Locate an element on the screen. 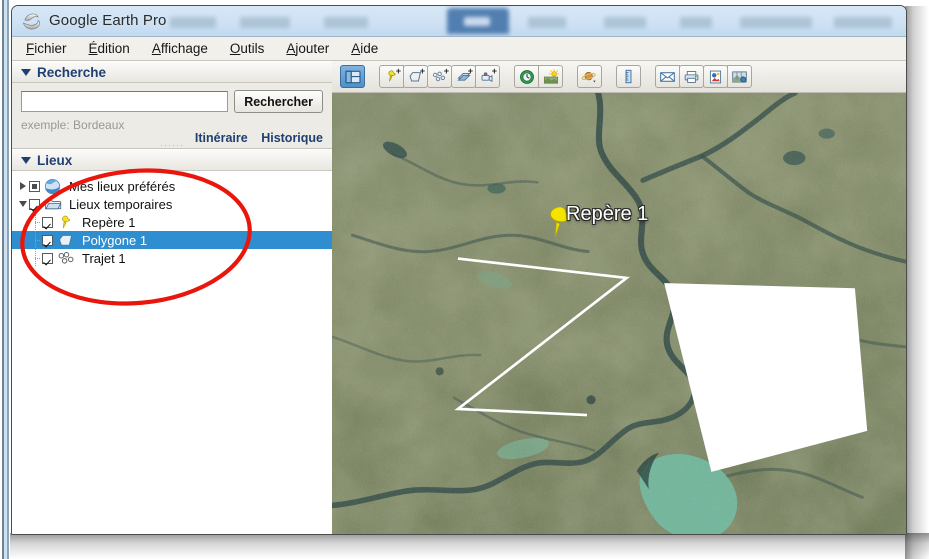 The height and width of the screenshot is (559, 929). menu-fichier-rest: ichier is located at coordinates (50, 48).